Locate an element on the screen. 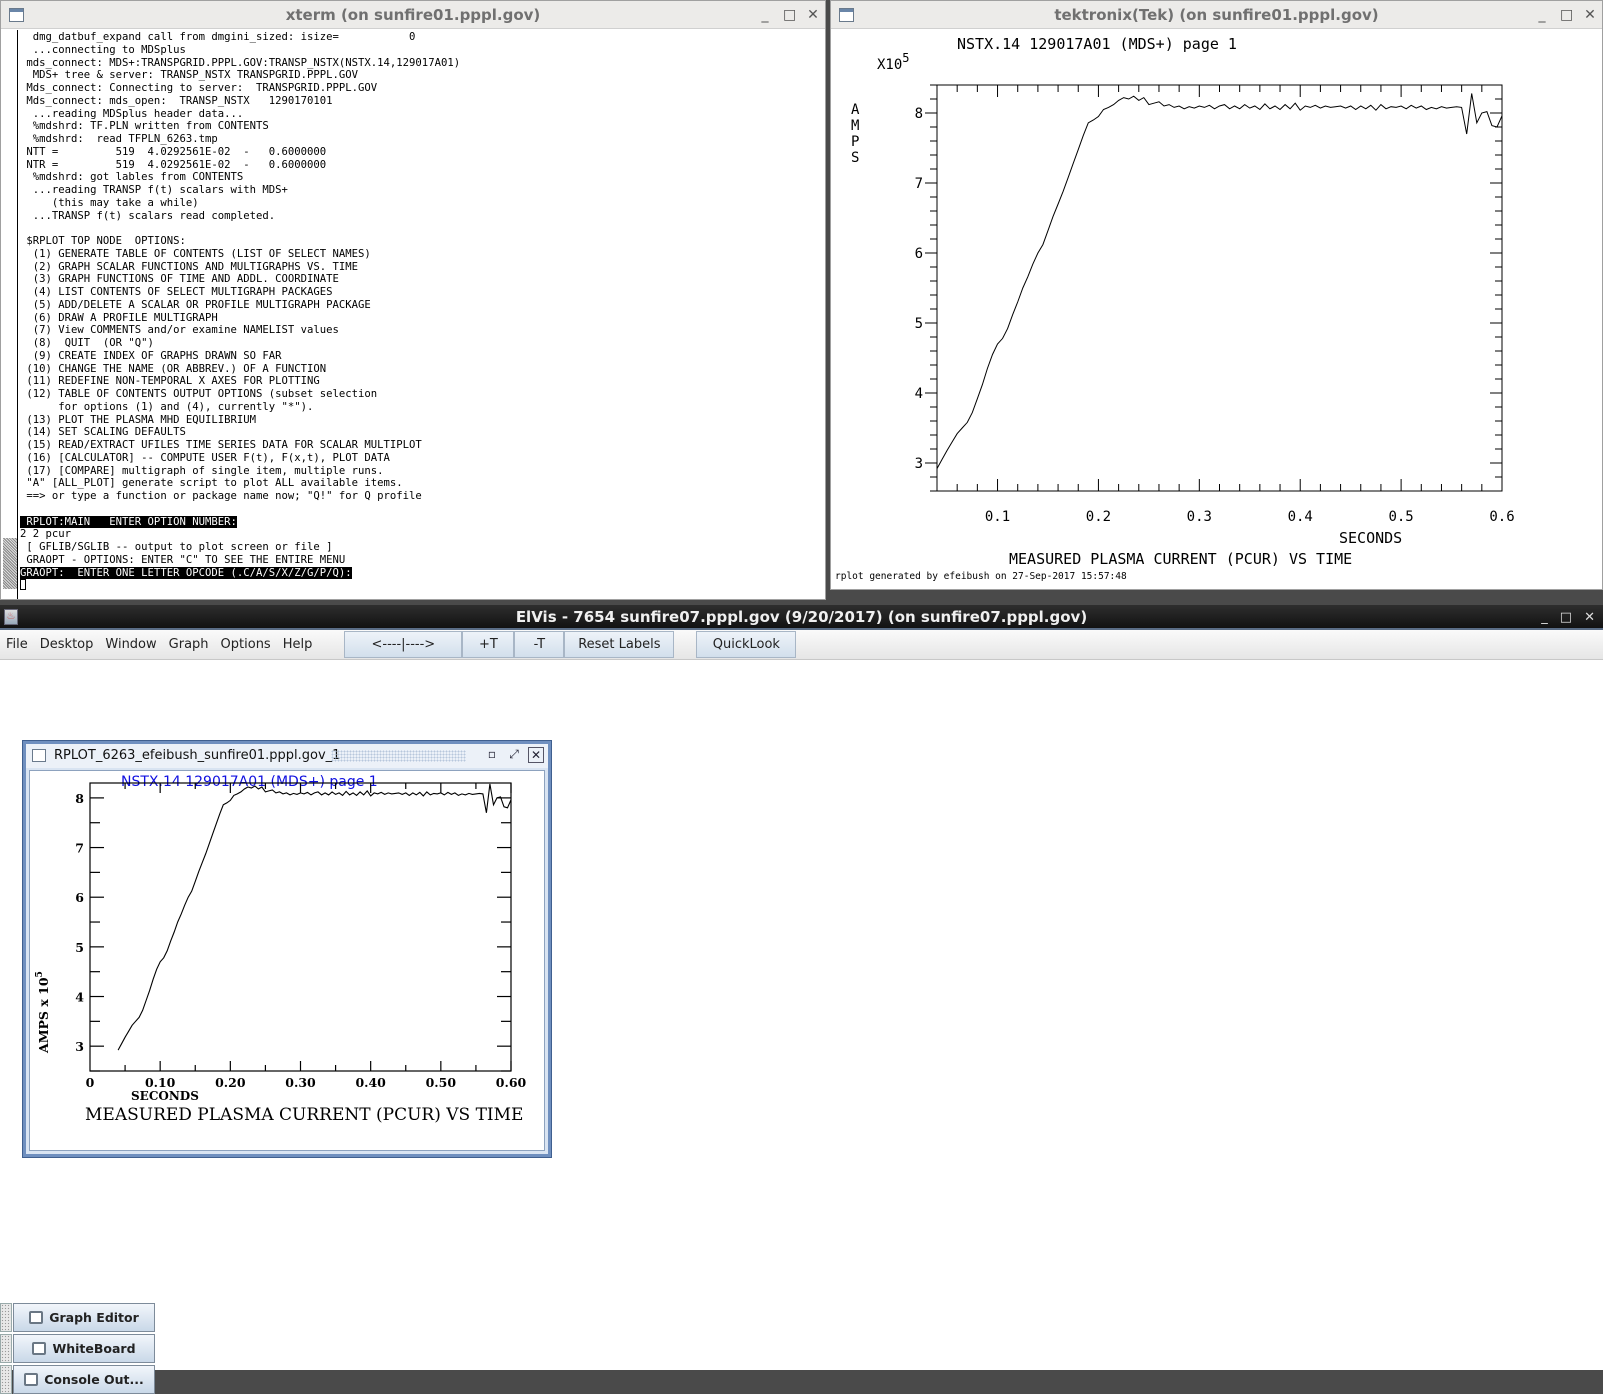 This screenshot has height=1394, width=1603. elvis-y-axis-label: AMPS x 105 is located at coordinates (43, 1012).